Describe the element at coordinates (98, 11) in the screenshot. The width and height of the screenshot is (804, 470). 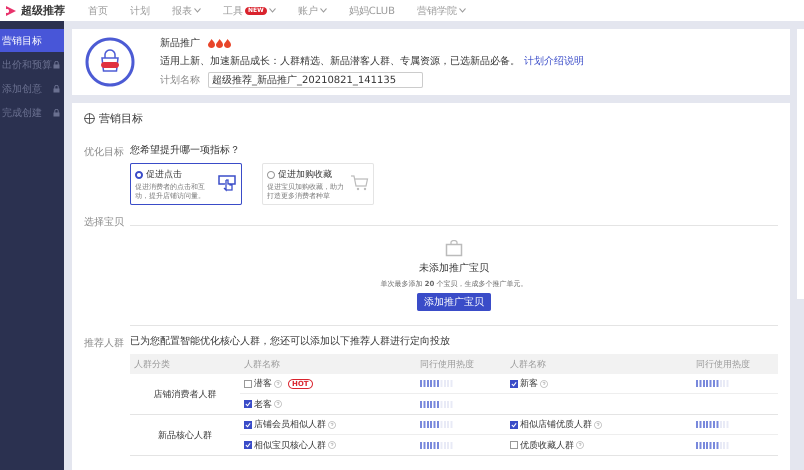
I see `nav-link: 首页` at that location.